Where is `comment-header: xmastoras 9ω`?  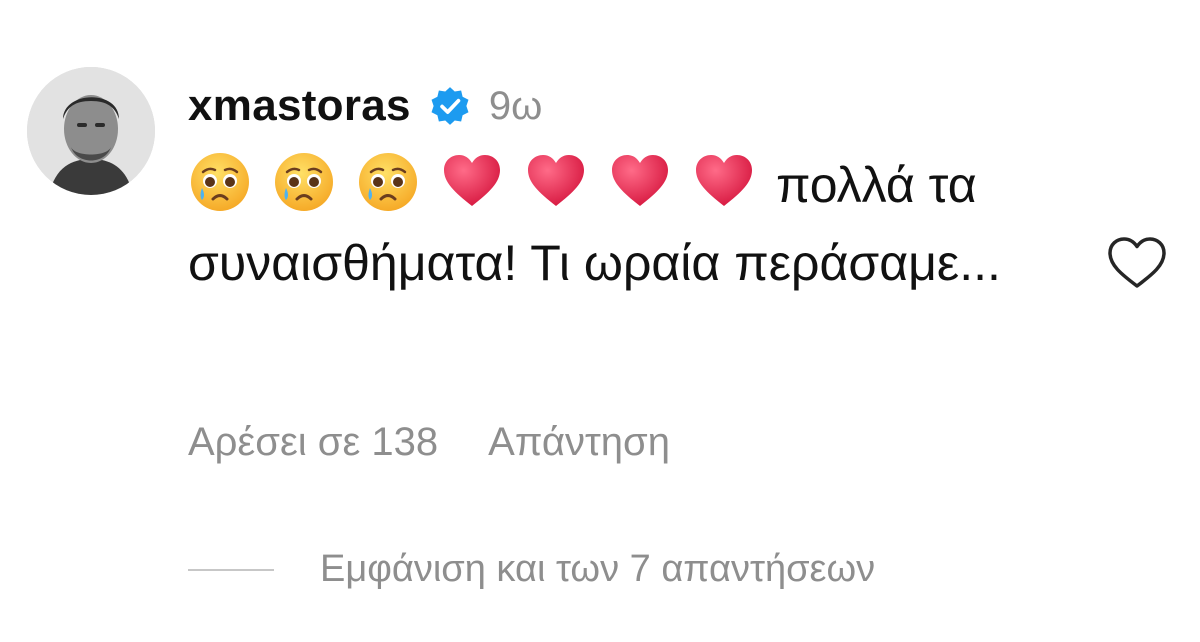
comment-header: xmastoras 9ω is located at coordinates (365, 106).